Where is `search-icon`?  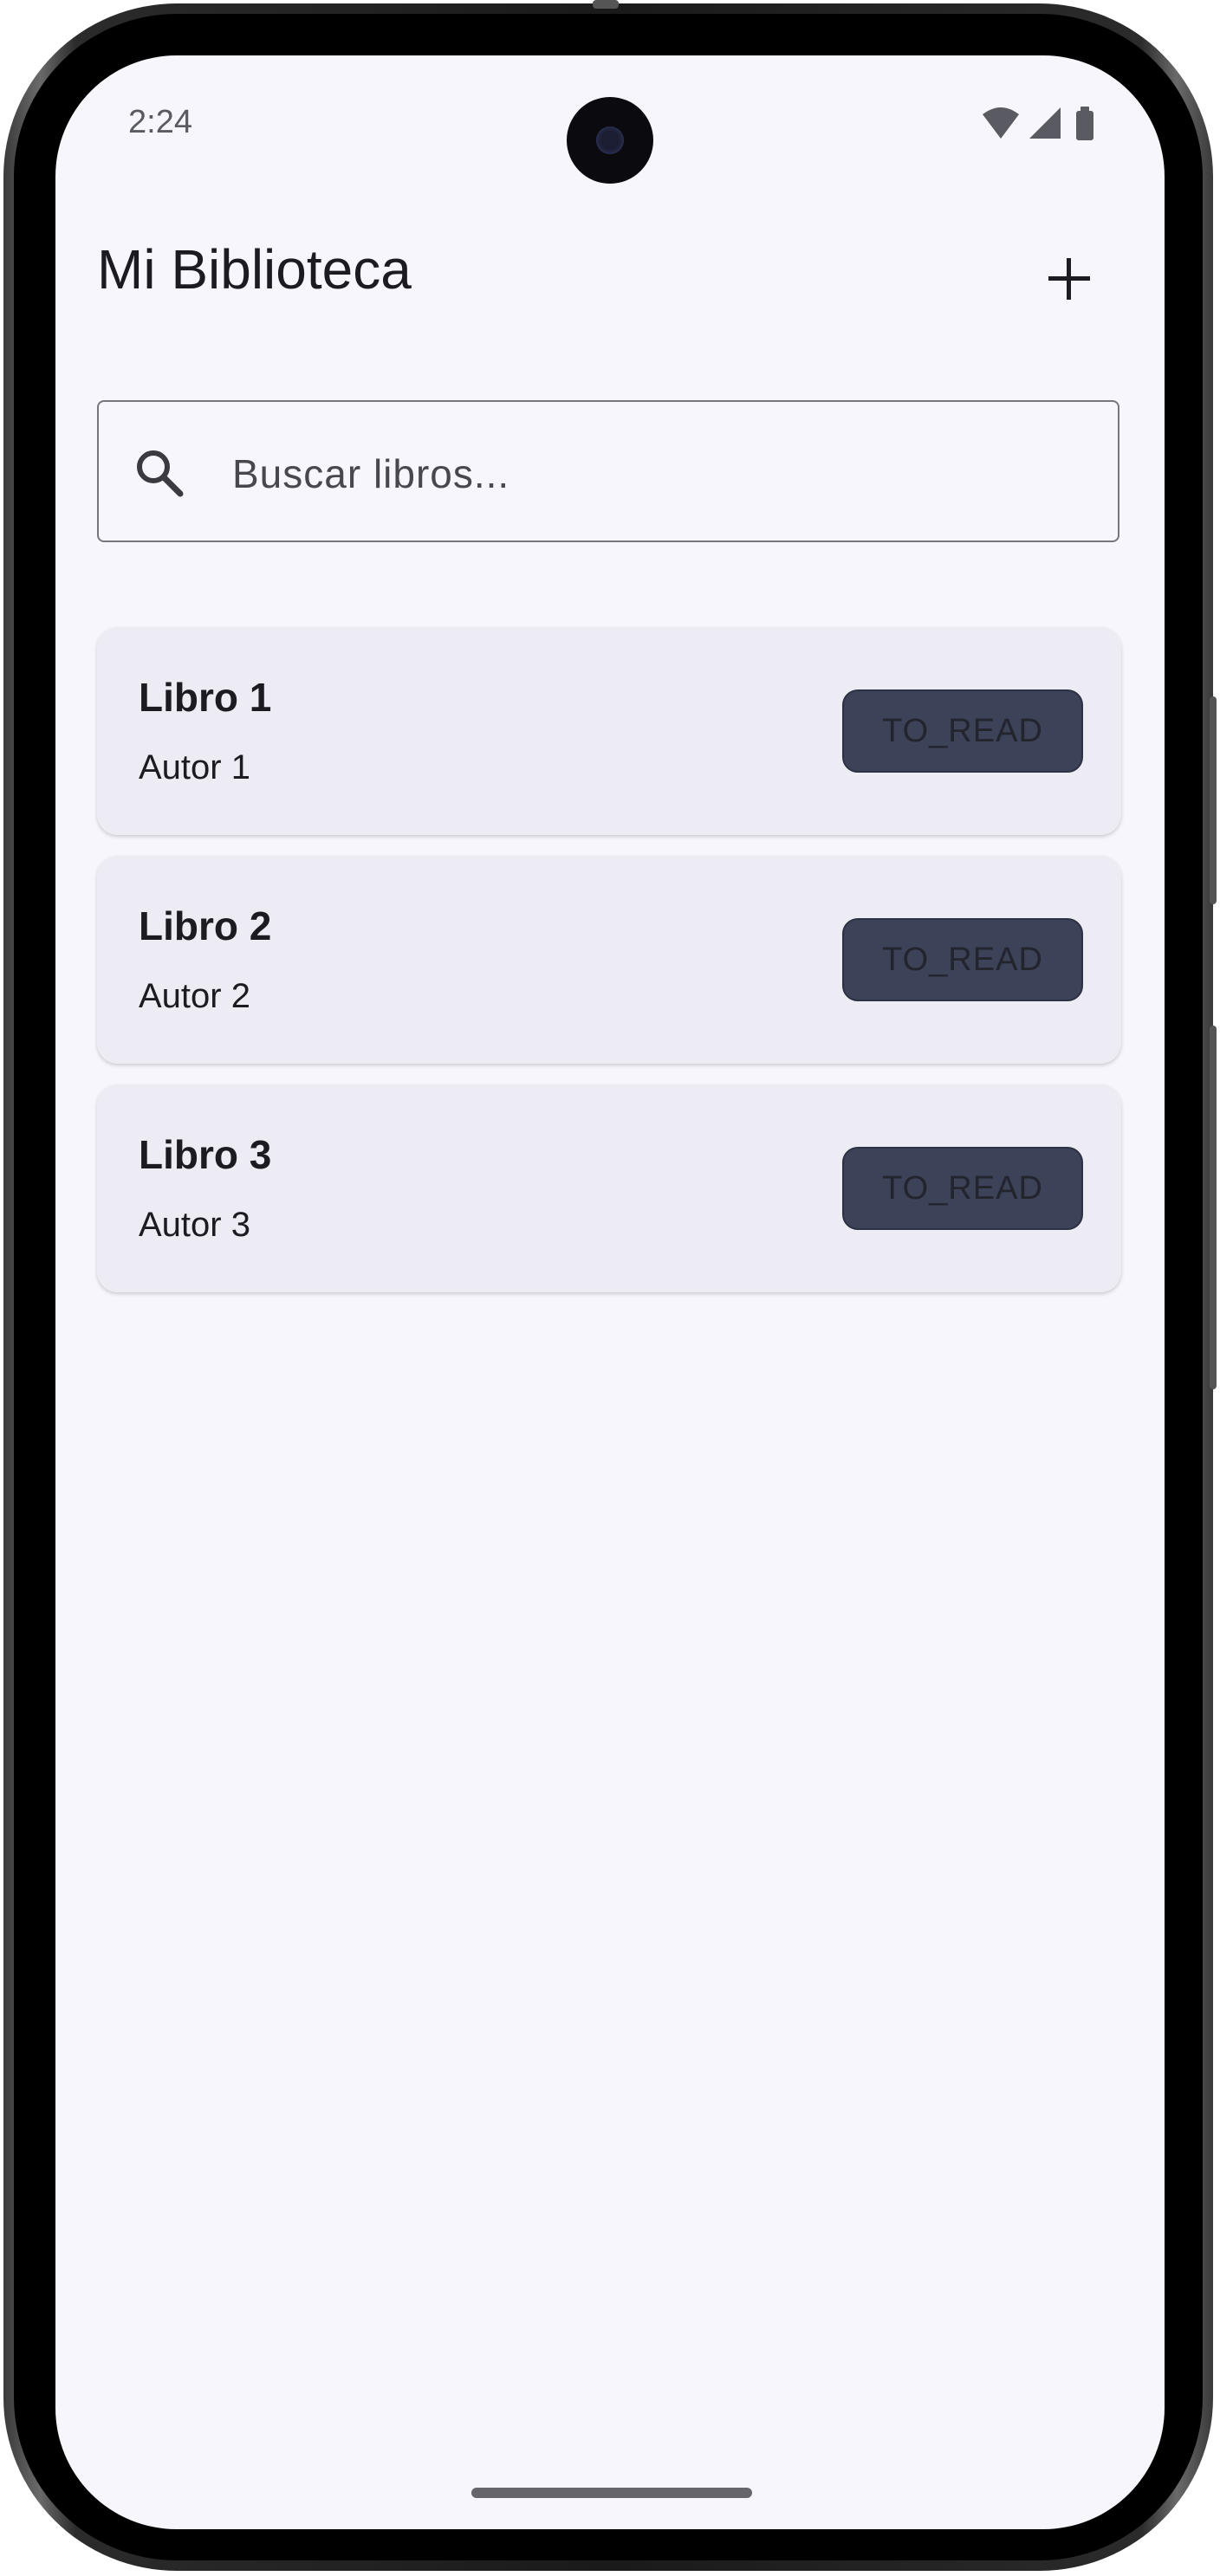
search-icon is located at coordinates (161, 473).